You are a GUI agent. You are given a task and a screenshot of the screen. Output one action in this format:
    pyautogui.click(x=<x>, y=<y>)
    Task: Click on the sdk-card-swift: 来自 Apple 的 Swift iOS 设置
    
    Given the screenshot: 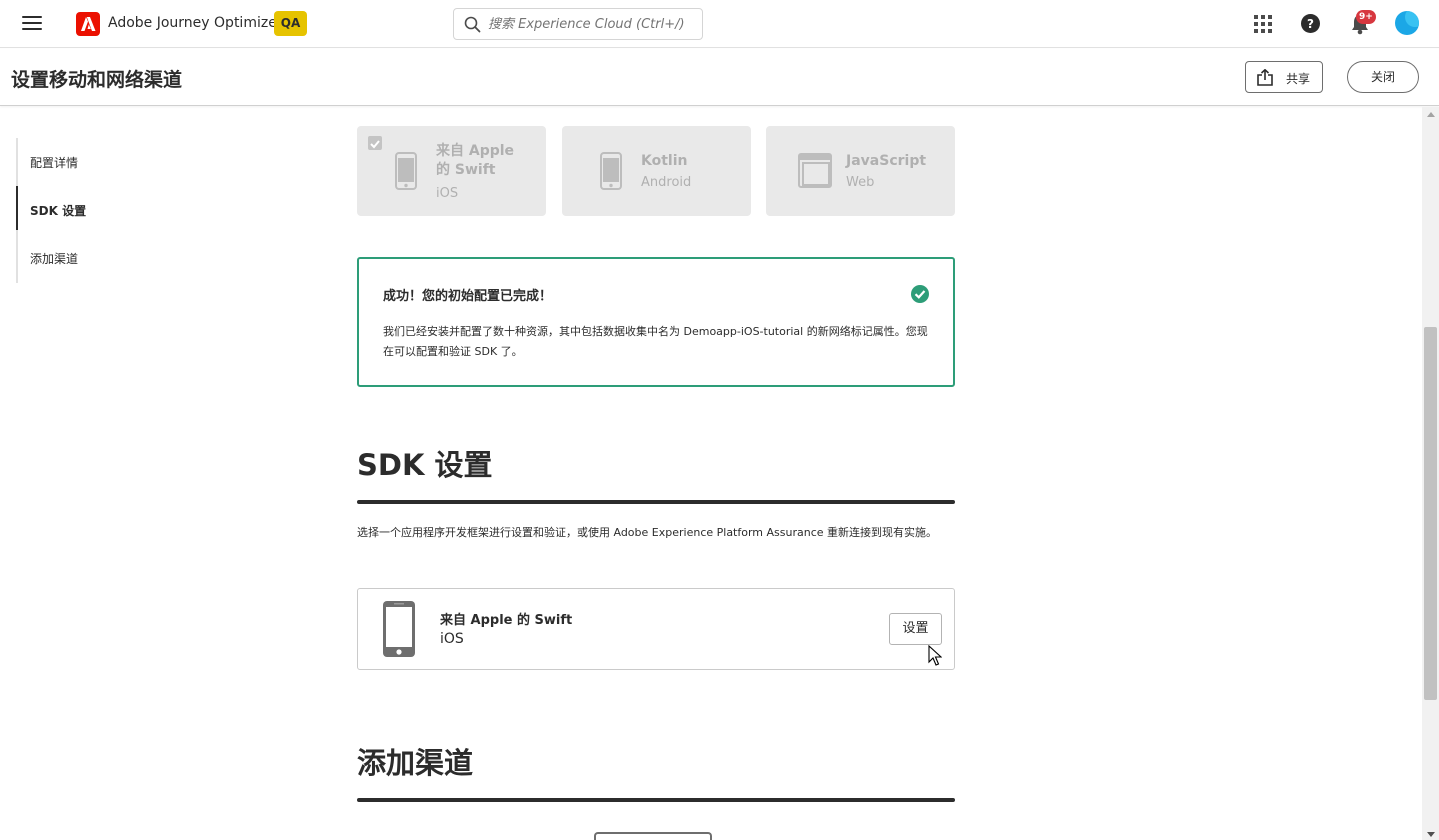 What is the action you would take?
    pyautogui.click(x=656, y=629)
    